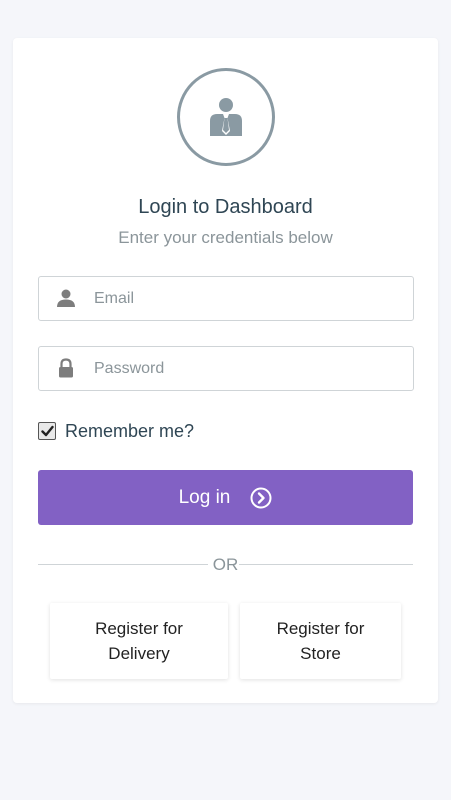 The image size is (451, 800). I want to click on register-store-line1: Register for, so click(320, 628).